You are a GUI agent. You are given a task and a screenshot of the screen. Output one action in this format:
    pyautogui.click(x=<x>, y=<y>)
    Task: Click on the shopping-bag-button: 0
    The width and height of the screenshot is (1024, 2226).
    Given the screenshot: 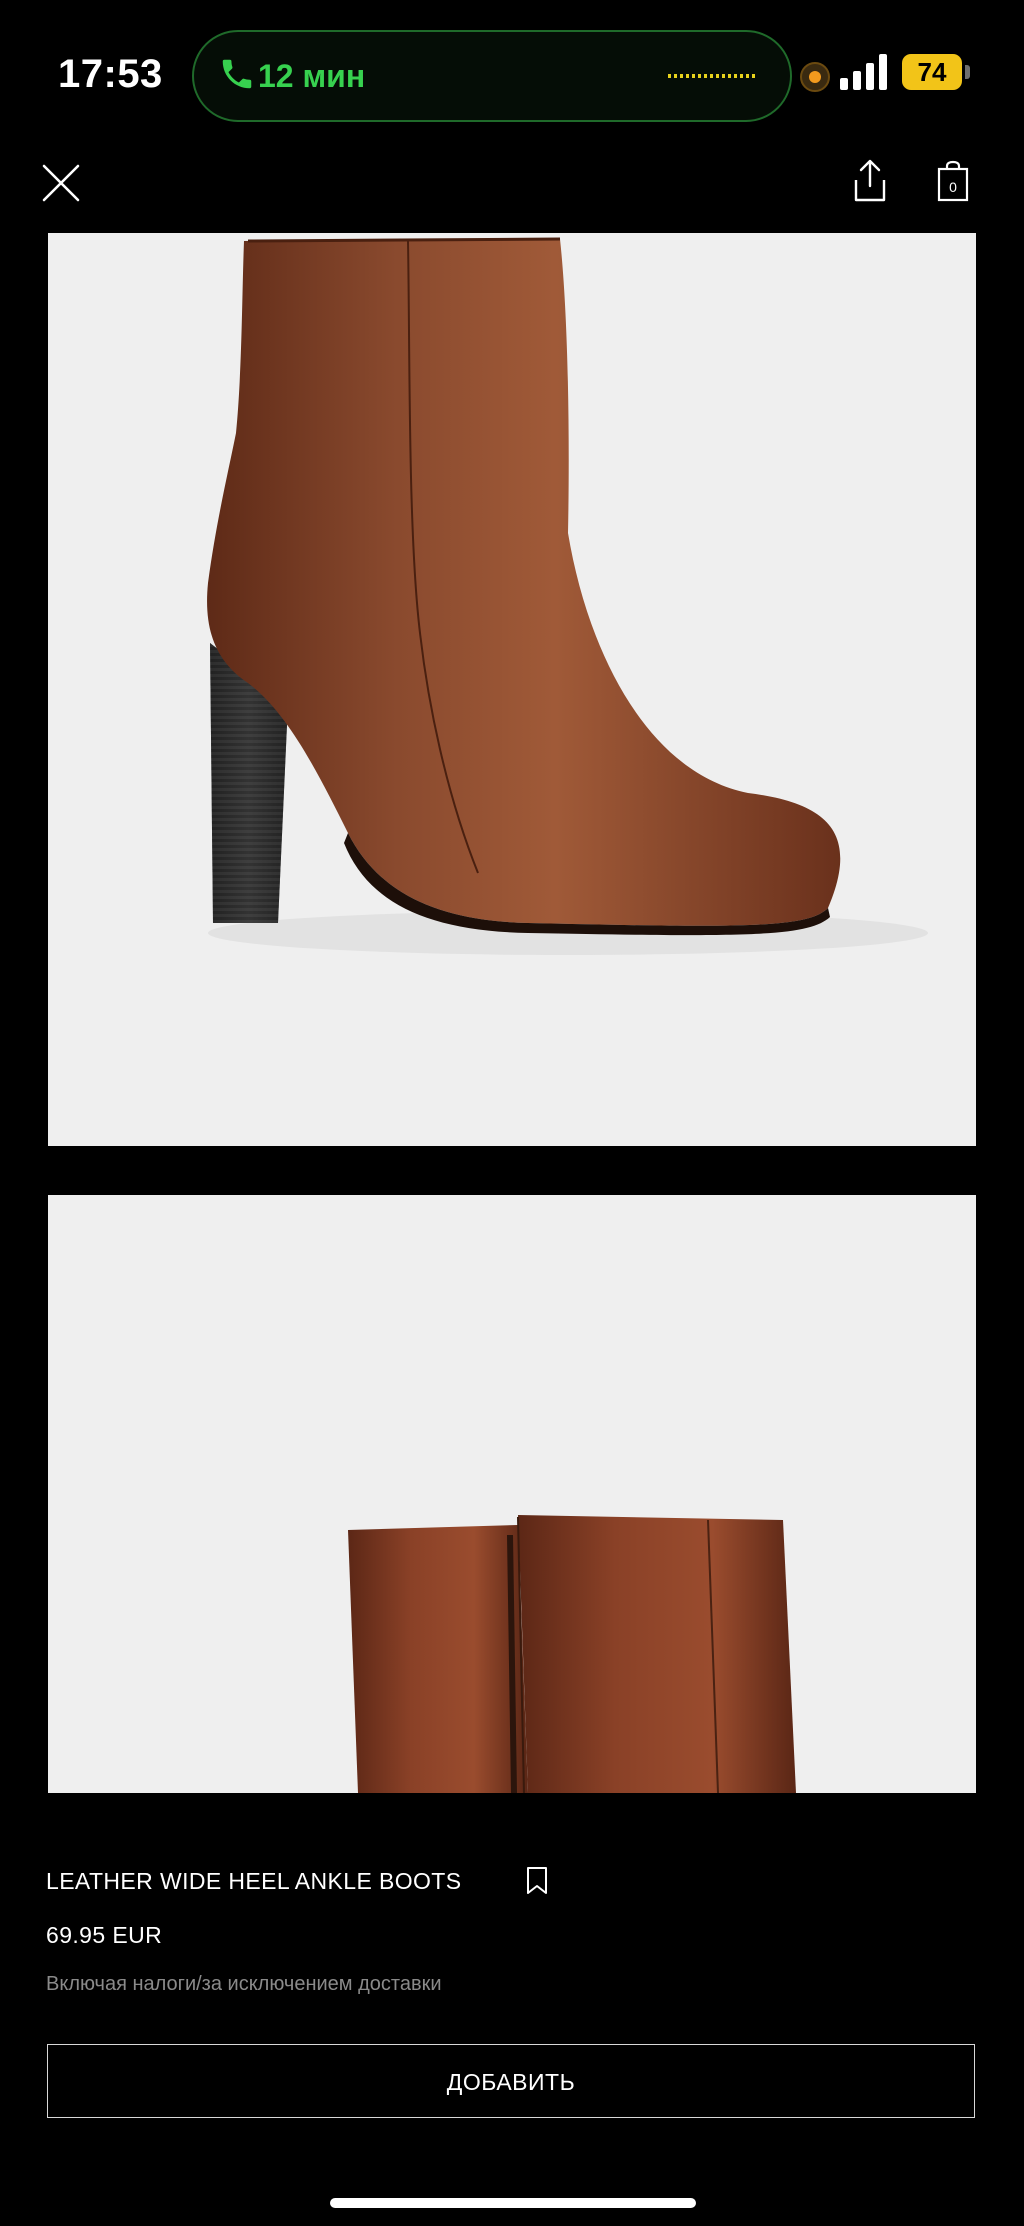 What is the action you would take?
    pyautogui.click(x=953, y=181)
    